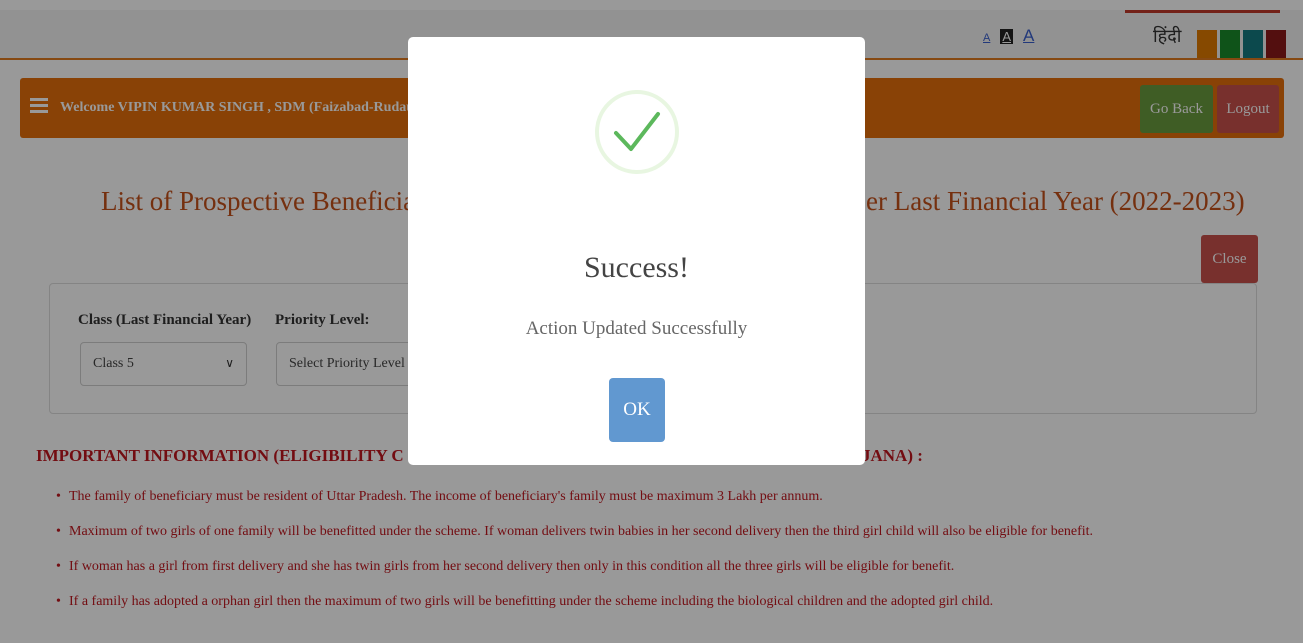  What do you see at coordinates (636, 328) in the screenshot?
I see `dialog-message: Action Updated Successfully` at bounding box center [636, 328].